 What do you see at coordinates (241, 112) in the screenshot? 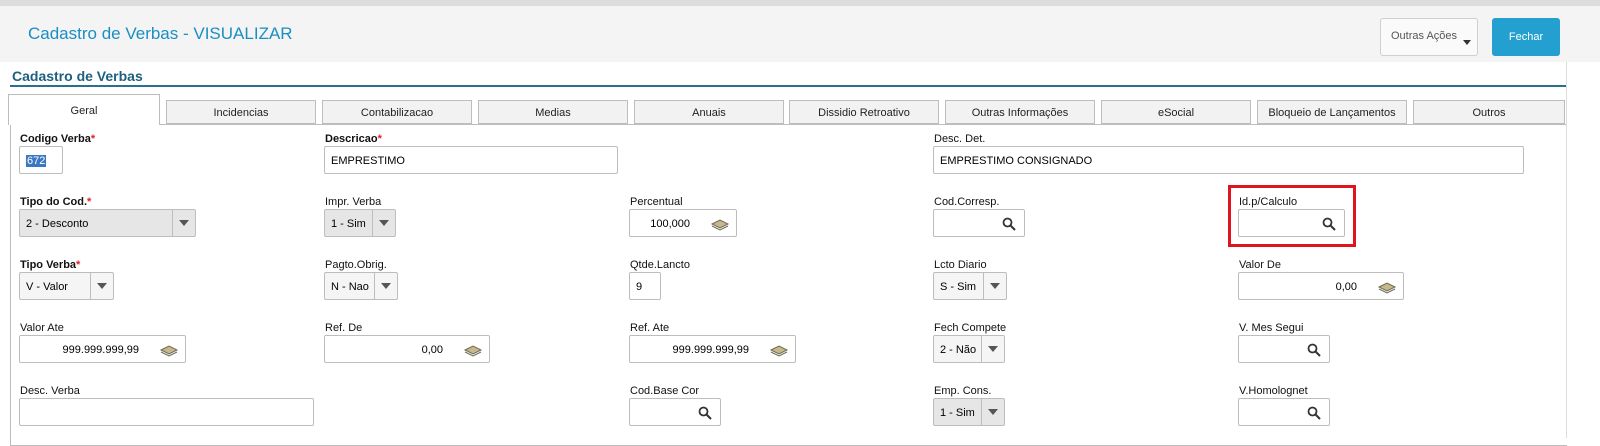
I see `tab-incidencias: Incidencias` at bounding box center [241, 112].